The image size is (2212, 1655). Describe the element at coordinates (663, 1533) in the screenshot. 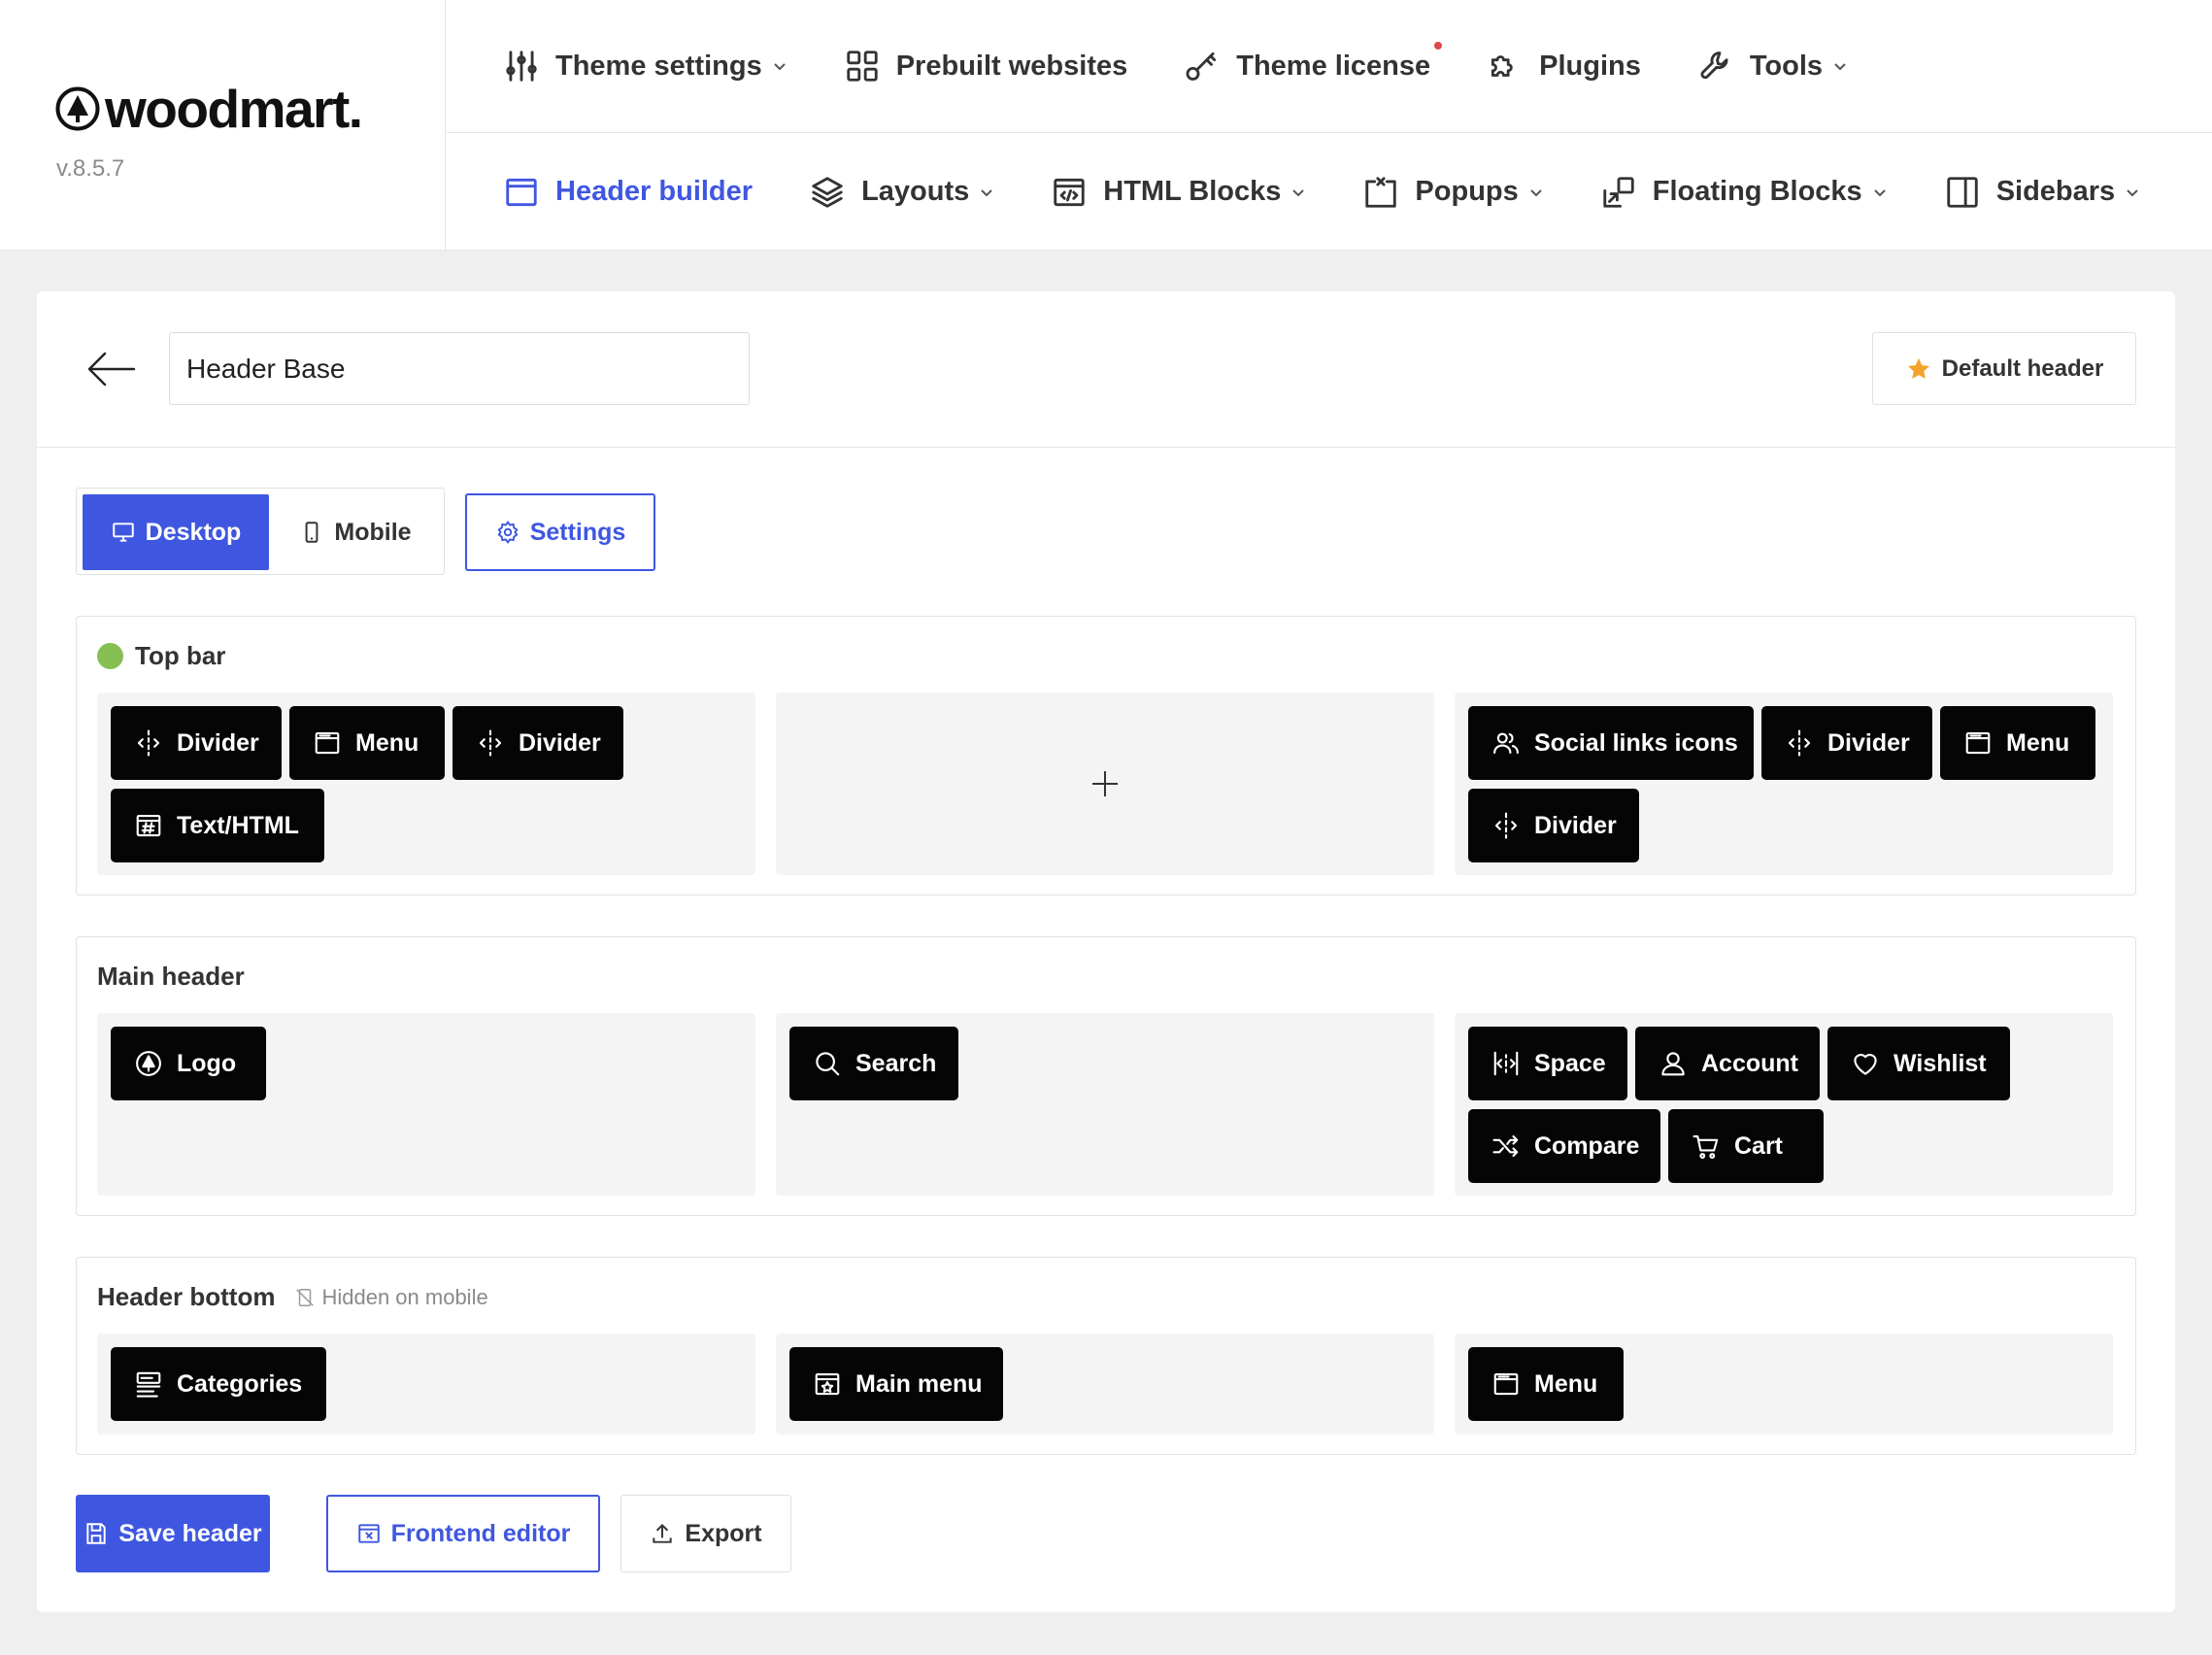

I see `upload-icon` at that location.